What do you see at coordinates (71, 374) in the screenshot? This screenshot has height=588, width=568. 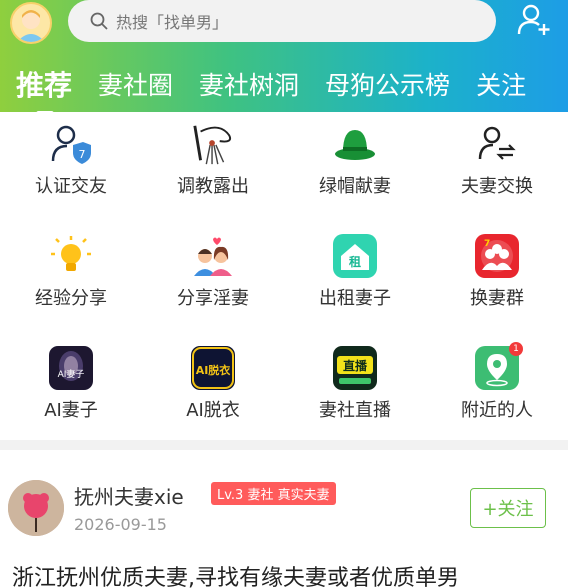 I see `ai-wife-icon-text: AI妻子` at bounding box center [71, 374].